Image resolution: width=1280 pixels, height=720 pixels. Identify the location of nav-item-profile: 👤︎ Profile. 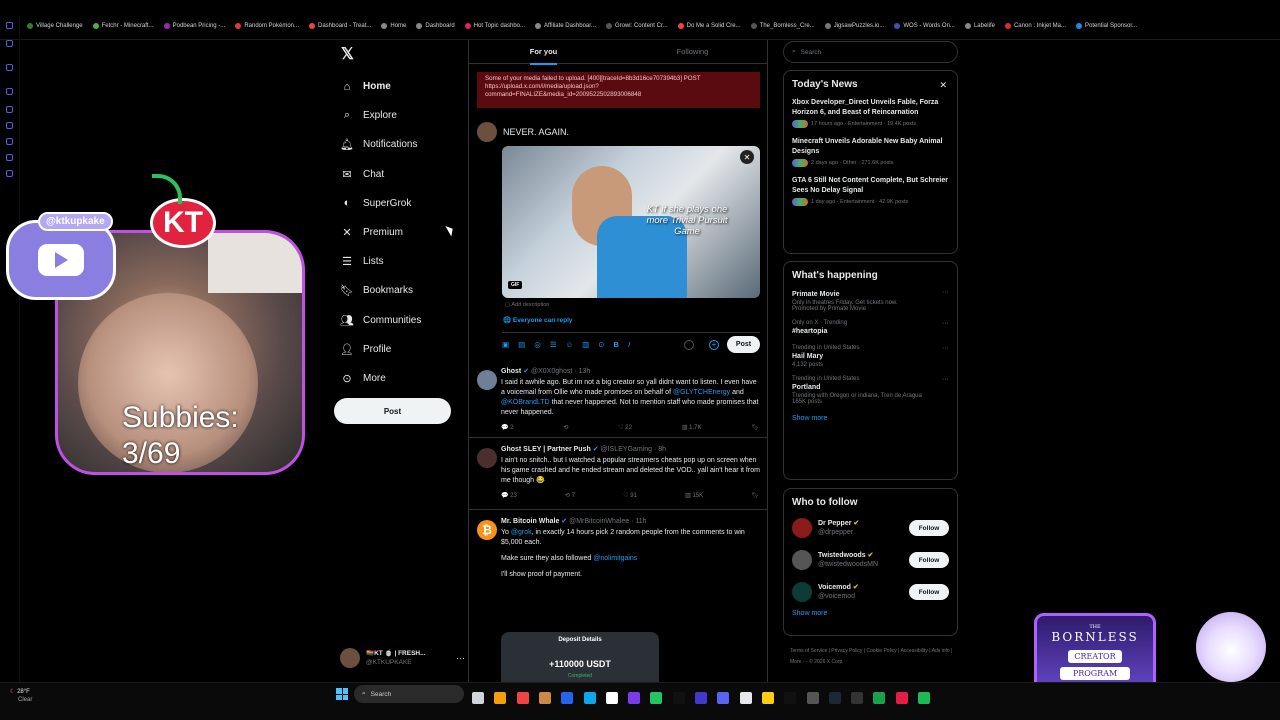
(398, 349).